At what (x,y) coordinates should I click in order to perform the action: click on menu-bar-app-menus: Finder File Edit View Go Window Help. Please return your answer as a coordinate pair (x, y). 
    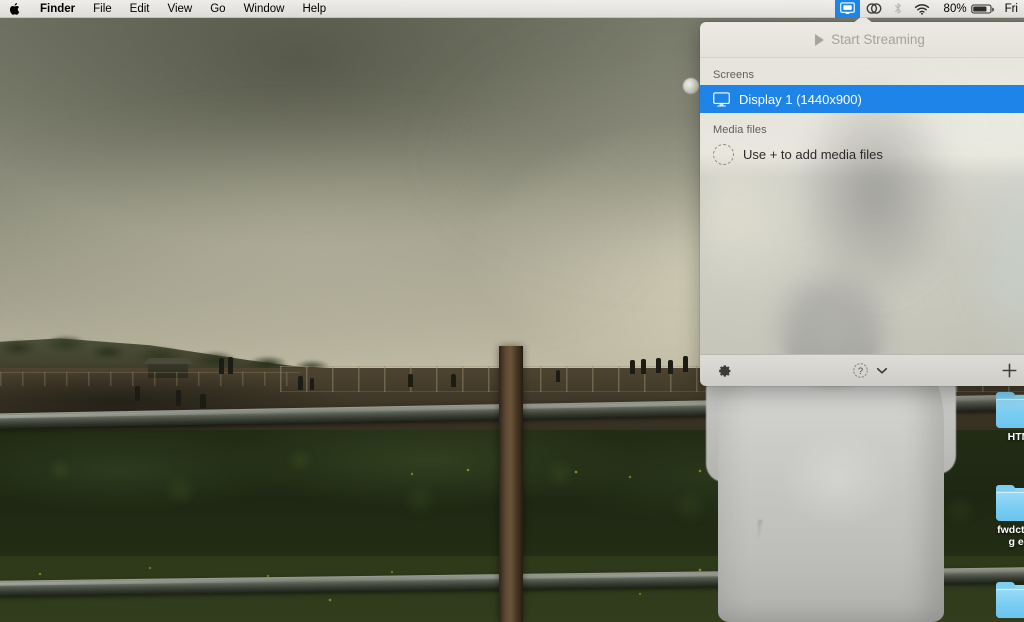
    Looking at the image, I should click on (167, 9).